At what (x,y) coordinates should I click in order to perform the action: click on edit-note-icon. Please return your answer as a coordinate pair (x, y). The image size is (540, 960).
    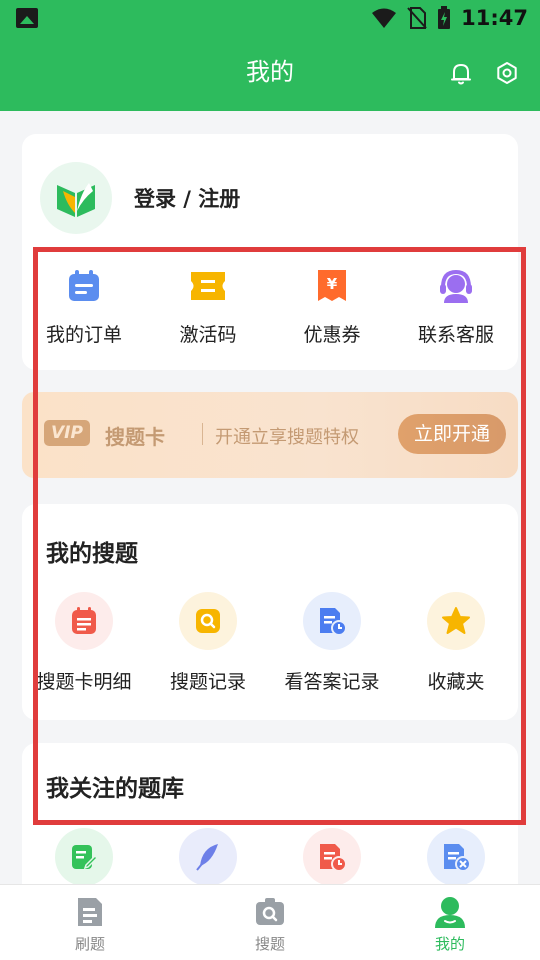
    Looking at the image, I should click on (84, 857).